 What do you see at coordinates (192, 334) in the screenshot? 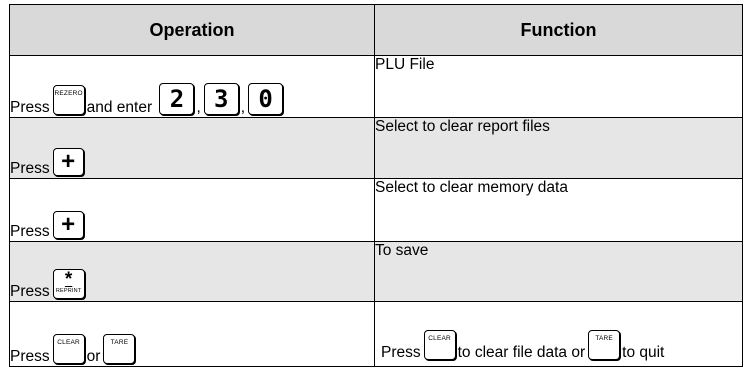
I see `operation-cell: Press CLEAR or TARE` at bounding box center [192, 334].